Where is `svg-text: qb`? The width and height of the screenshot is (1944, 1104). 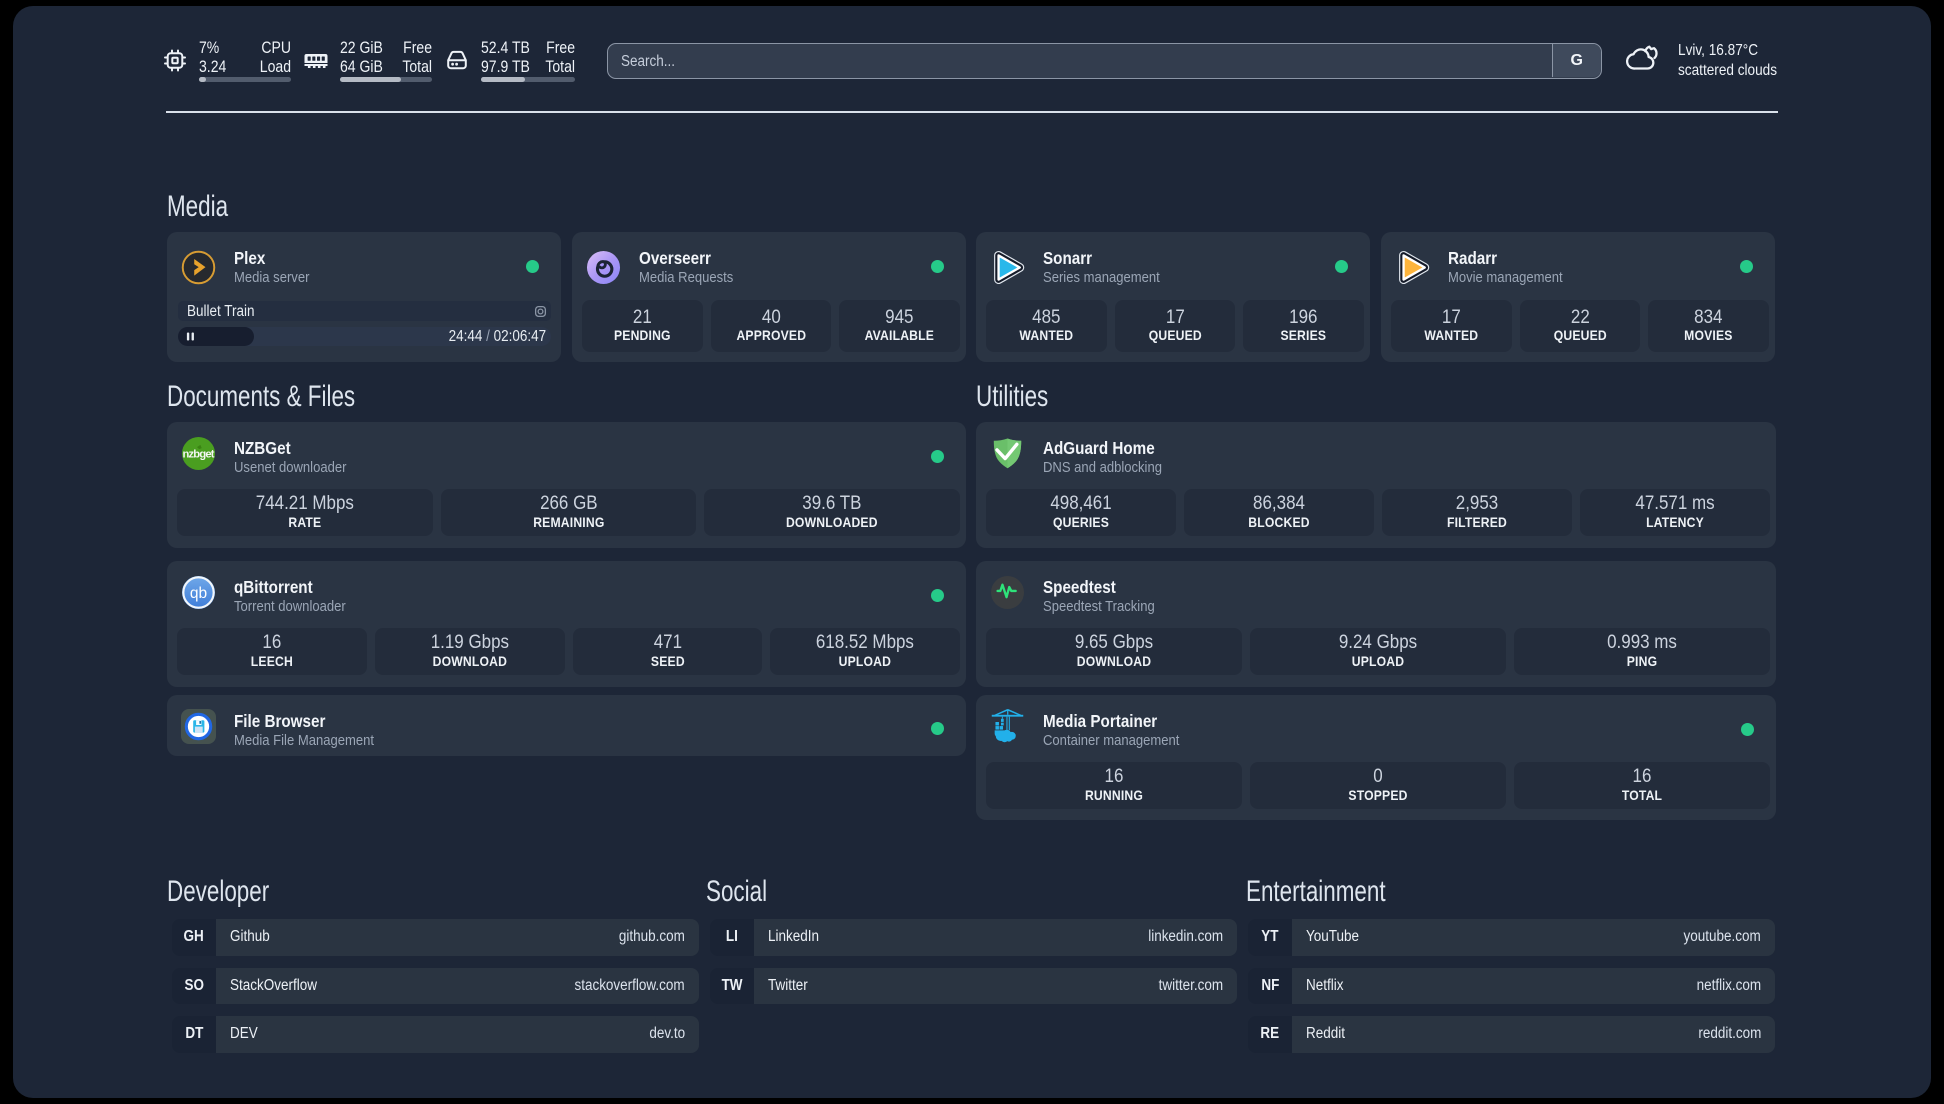 svg-text: qb is located at coordinates (198, 592).